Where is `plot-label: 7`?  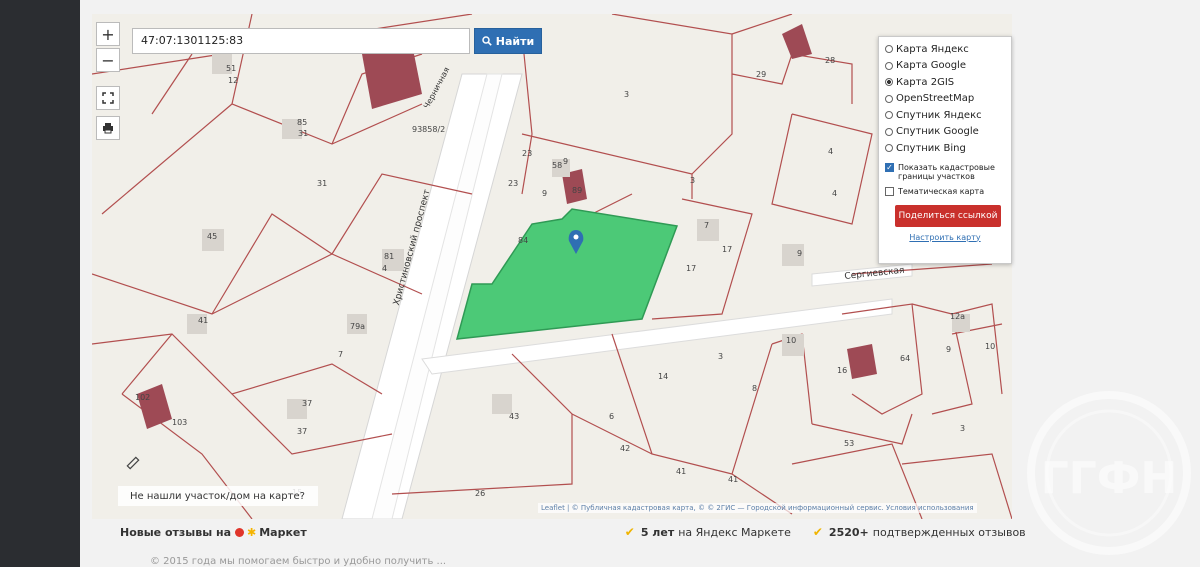
plot-label: 7 is located at coordinates (341, 354).